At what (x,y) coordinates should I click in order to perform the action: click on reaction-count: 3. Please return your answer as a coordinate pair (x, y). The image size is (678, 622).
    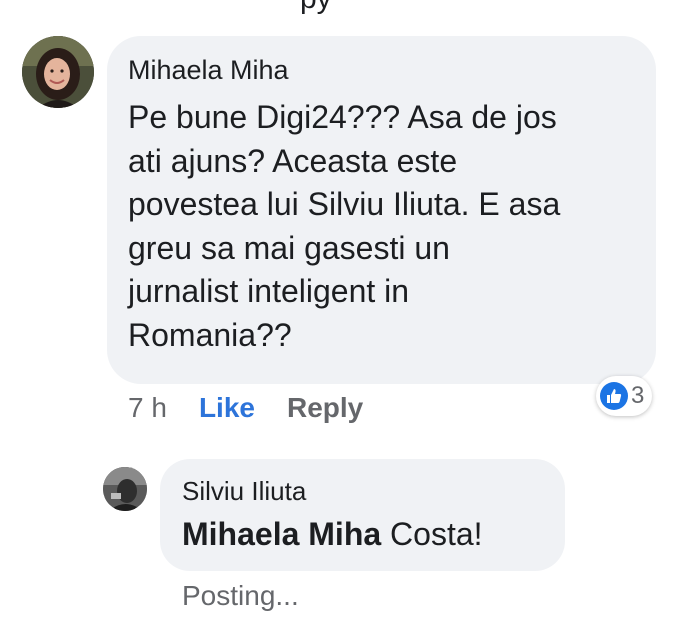
    Looking at the image, I should click on (638, 395).